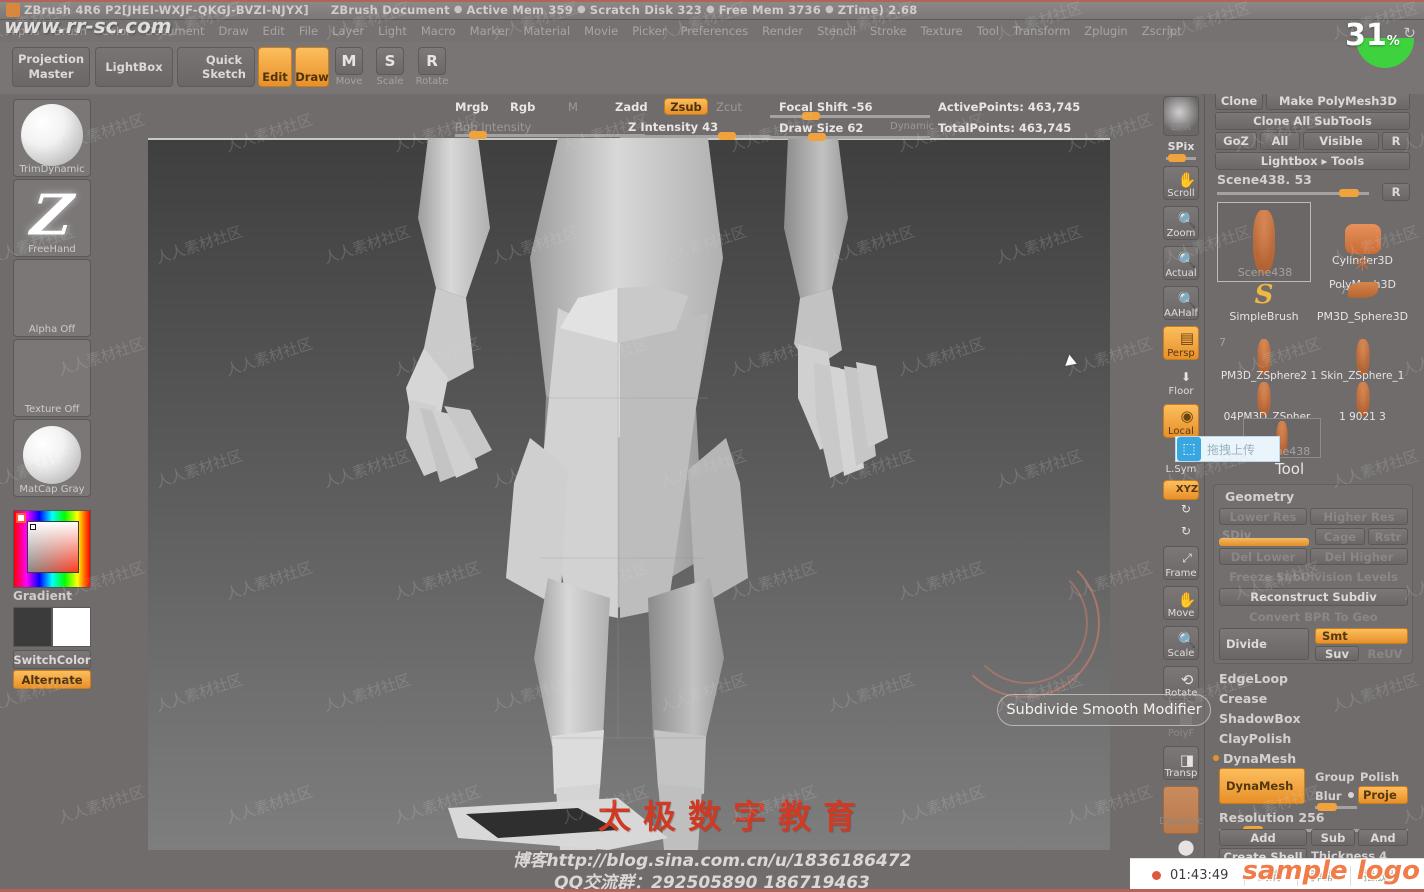 The width and height of the screenshot is (1424, 892). What do you see at coordinates (686, 106) in the screenshot?
I see `zsub-button: Zsub` at bounding box center [686, 106].